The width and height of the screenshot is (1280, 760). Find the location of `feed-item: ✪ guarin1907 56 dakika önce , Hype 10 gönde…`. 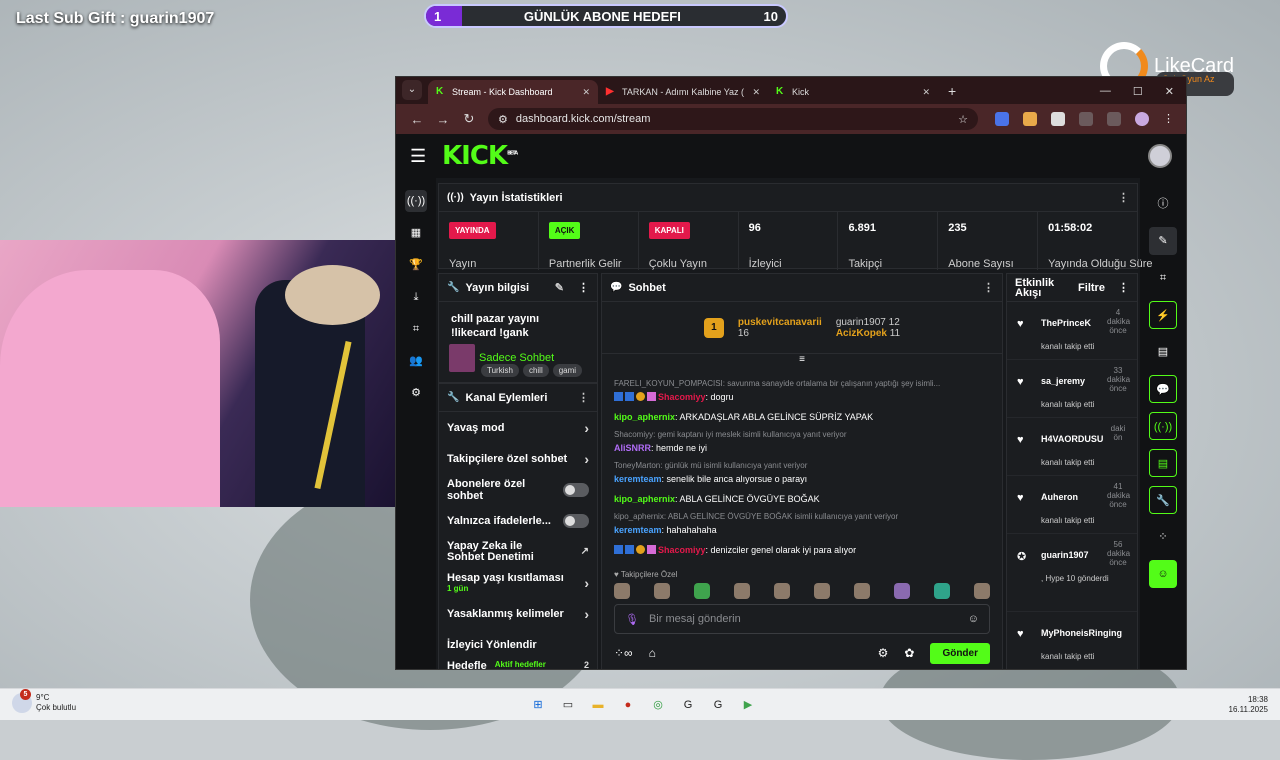

feed-item: ✪ guarin1907 56 dakika önce , Hype 10 gönde… is located at coordinates (1072, 573).